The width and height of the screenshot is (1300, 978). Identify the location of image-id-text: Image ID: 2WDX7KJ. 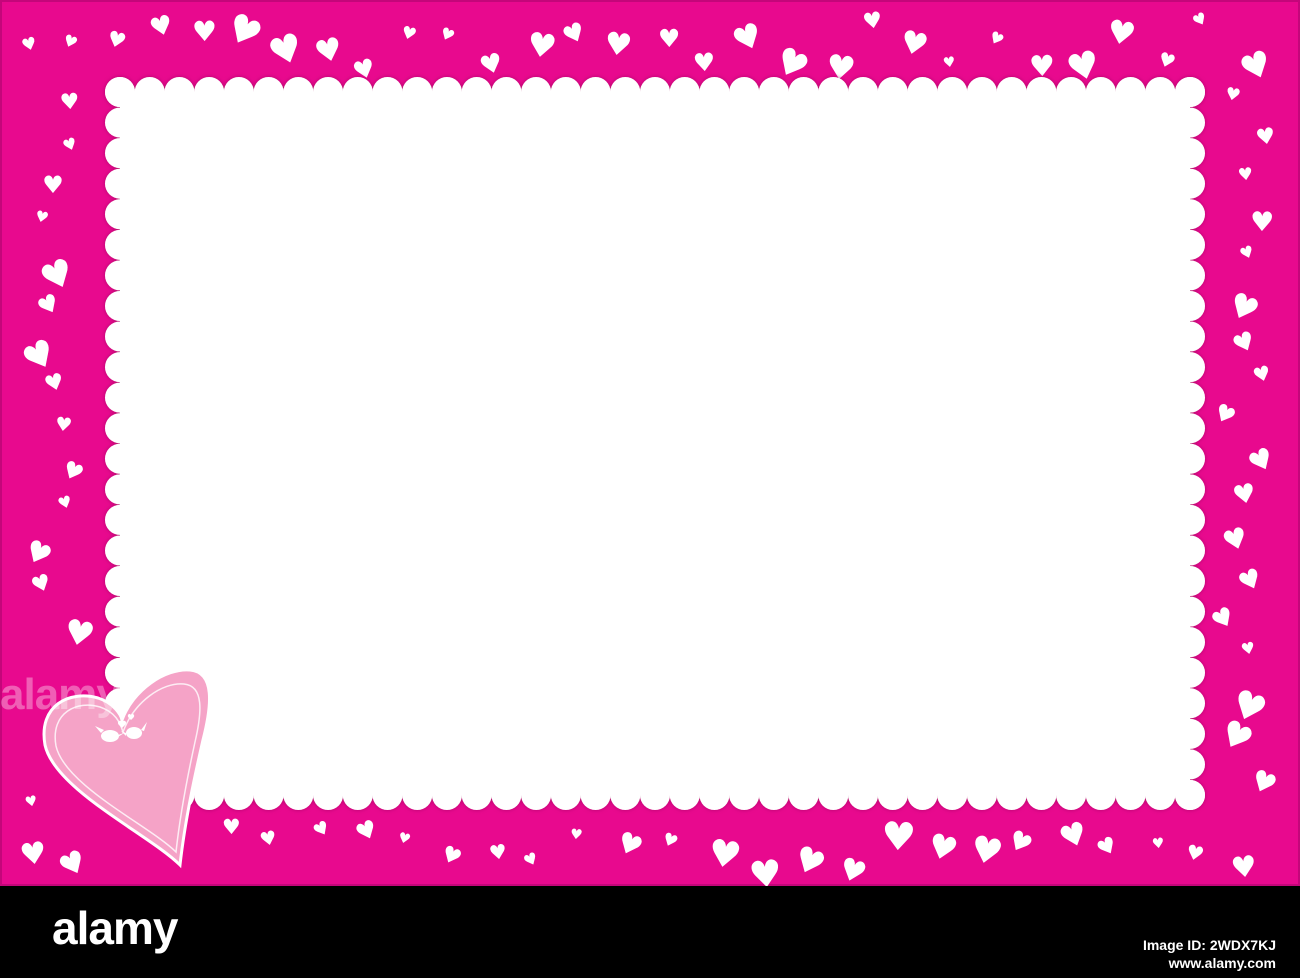
(1209, 945).